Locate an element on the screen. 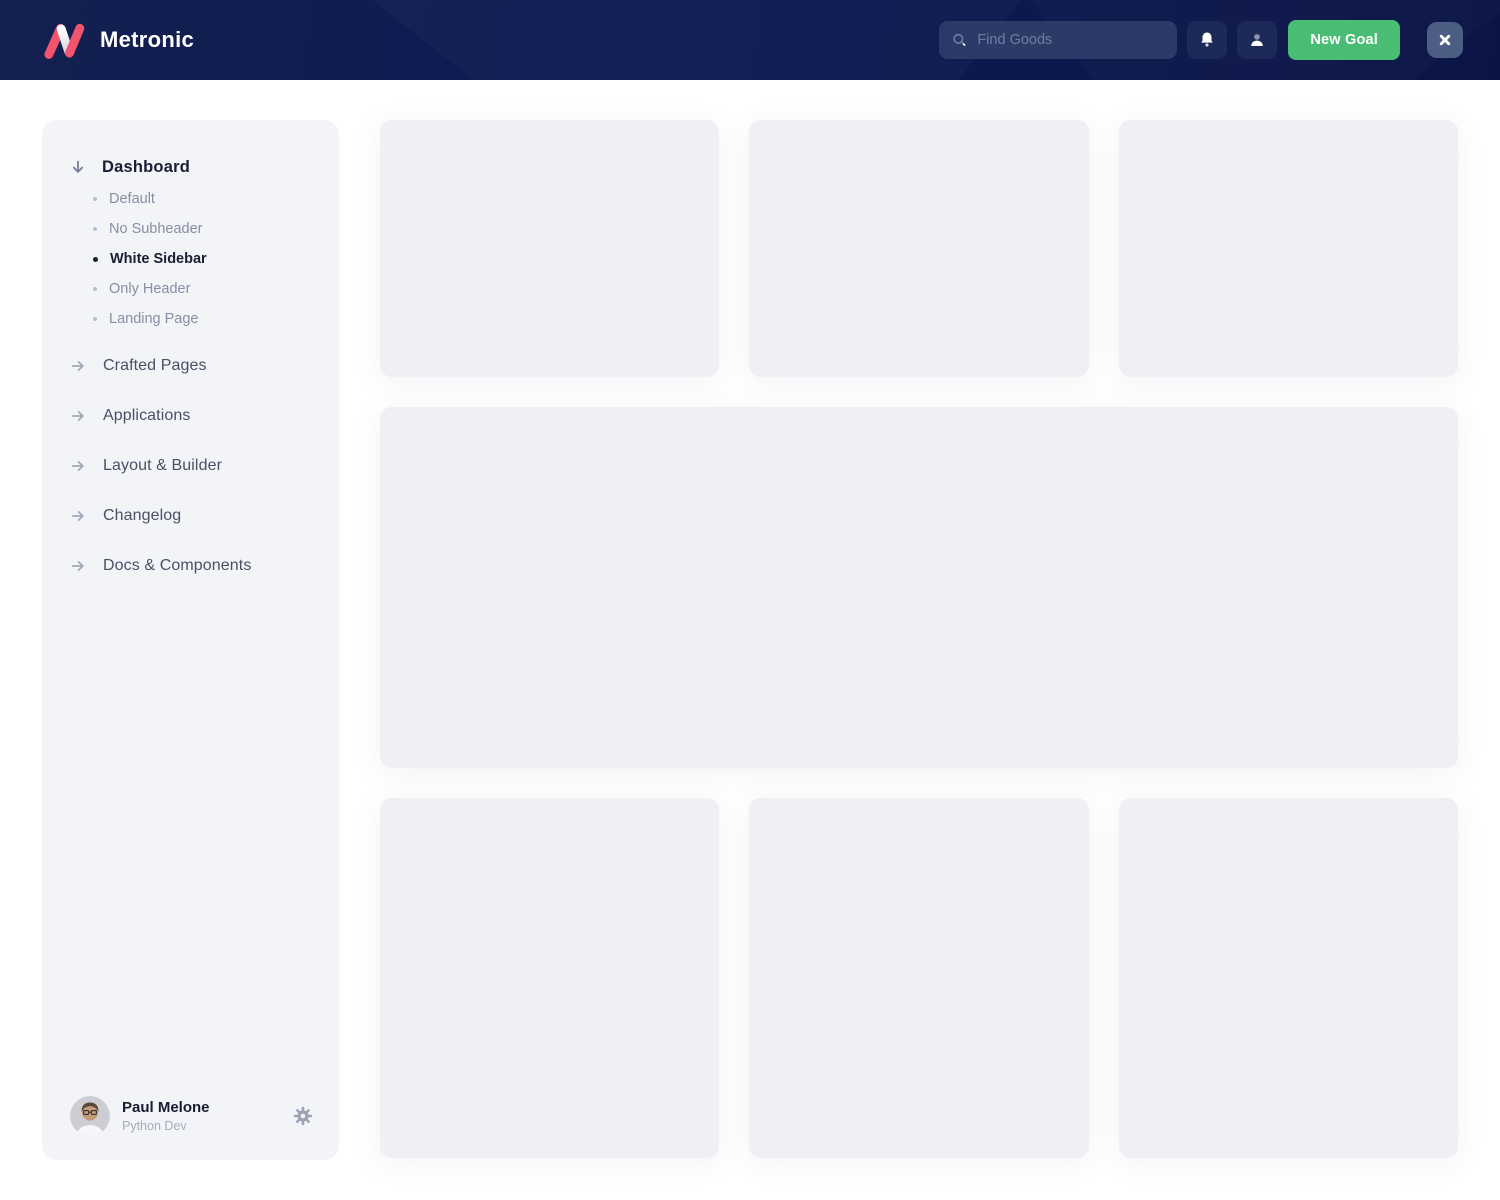 This screenshot has width=1500, height=1200. sidebar-item-label: Changelog is located at coordinates (142, 515).